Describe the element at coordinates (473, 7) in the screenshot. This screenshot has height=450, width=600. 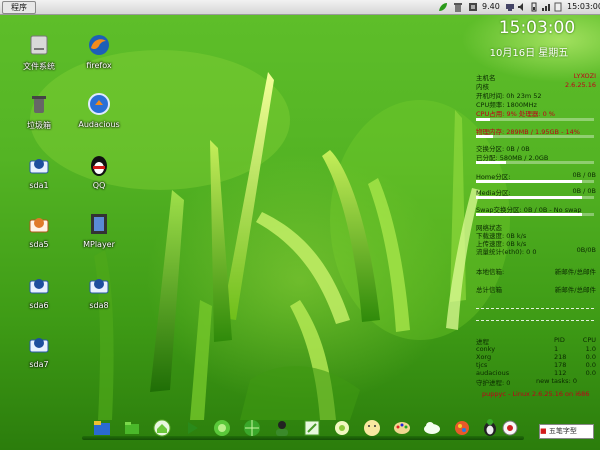
I see `chip-icon` at that location.